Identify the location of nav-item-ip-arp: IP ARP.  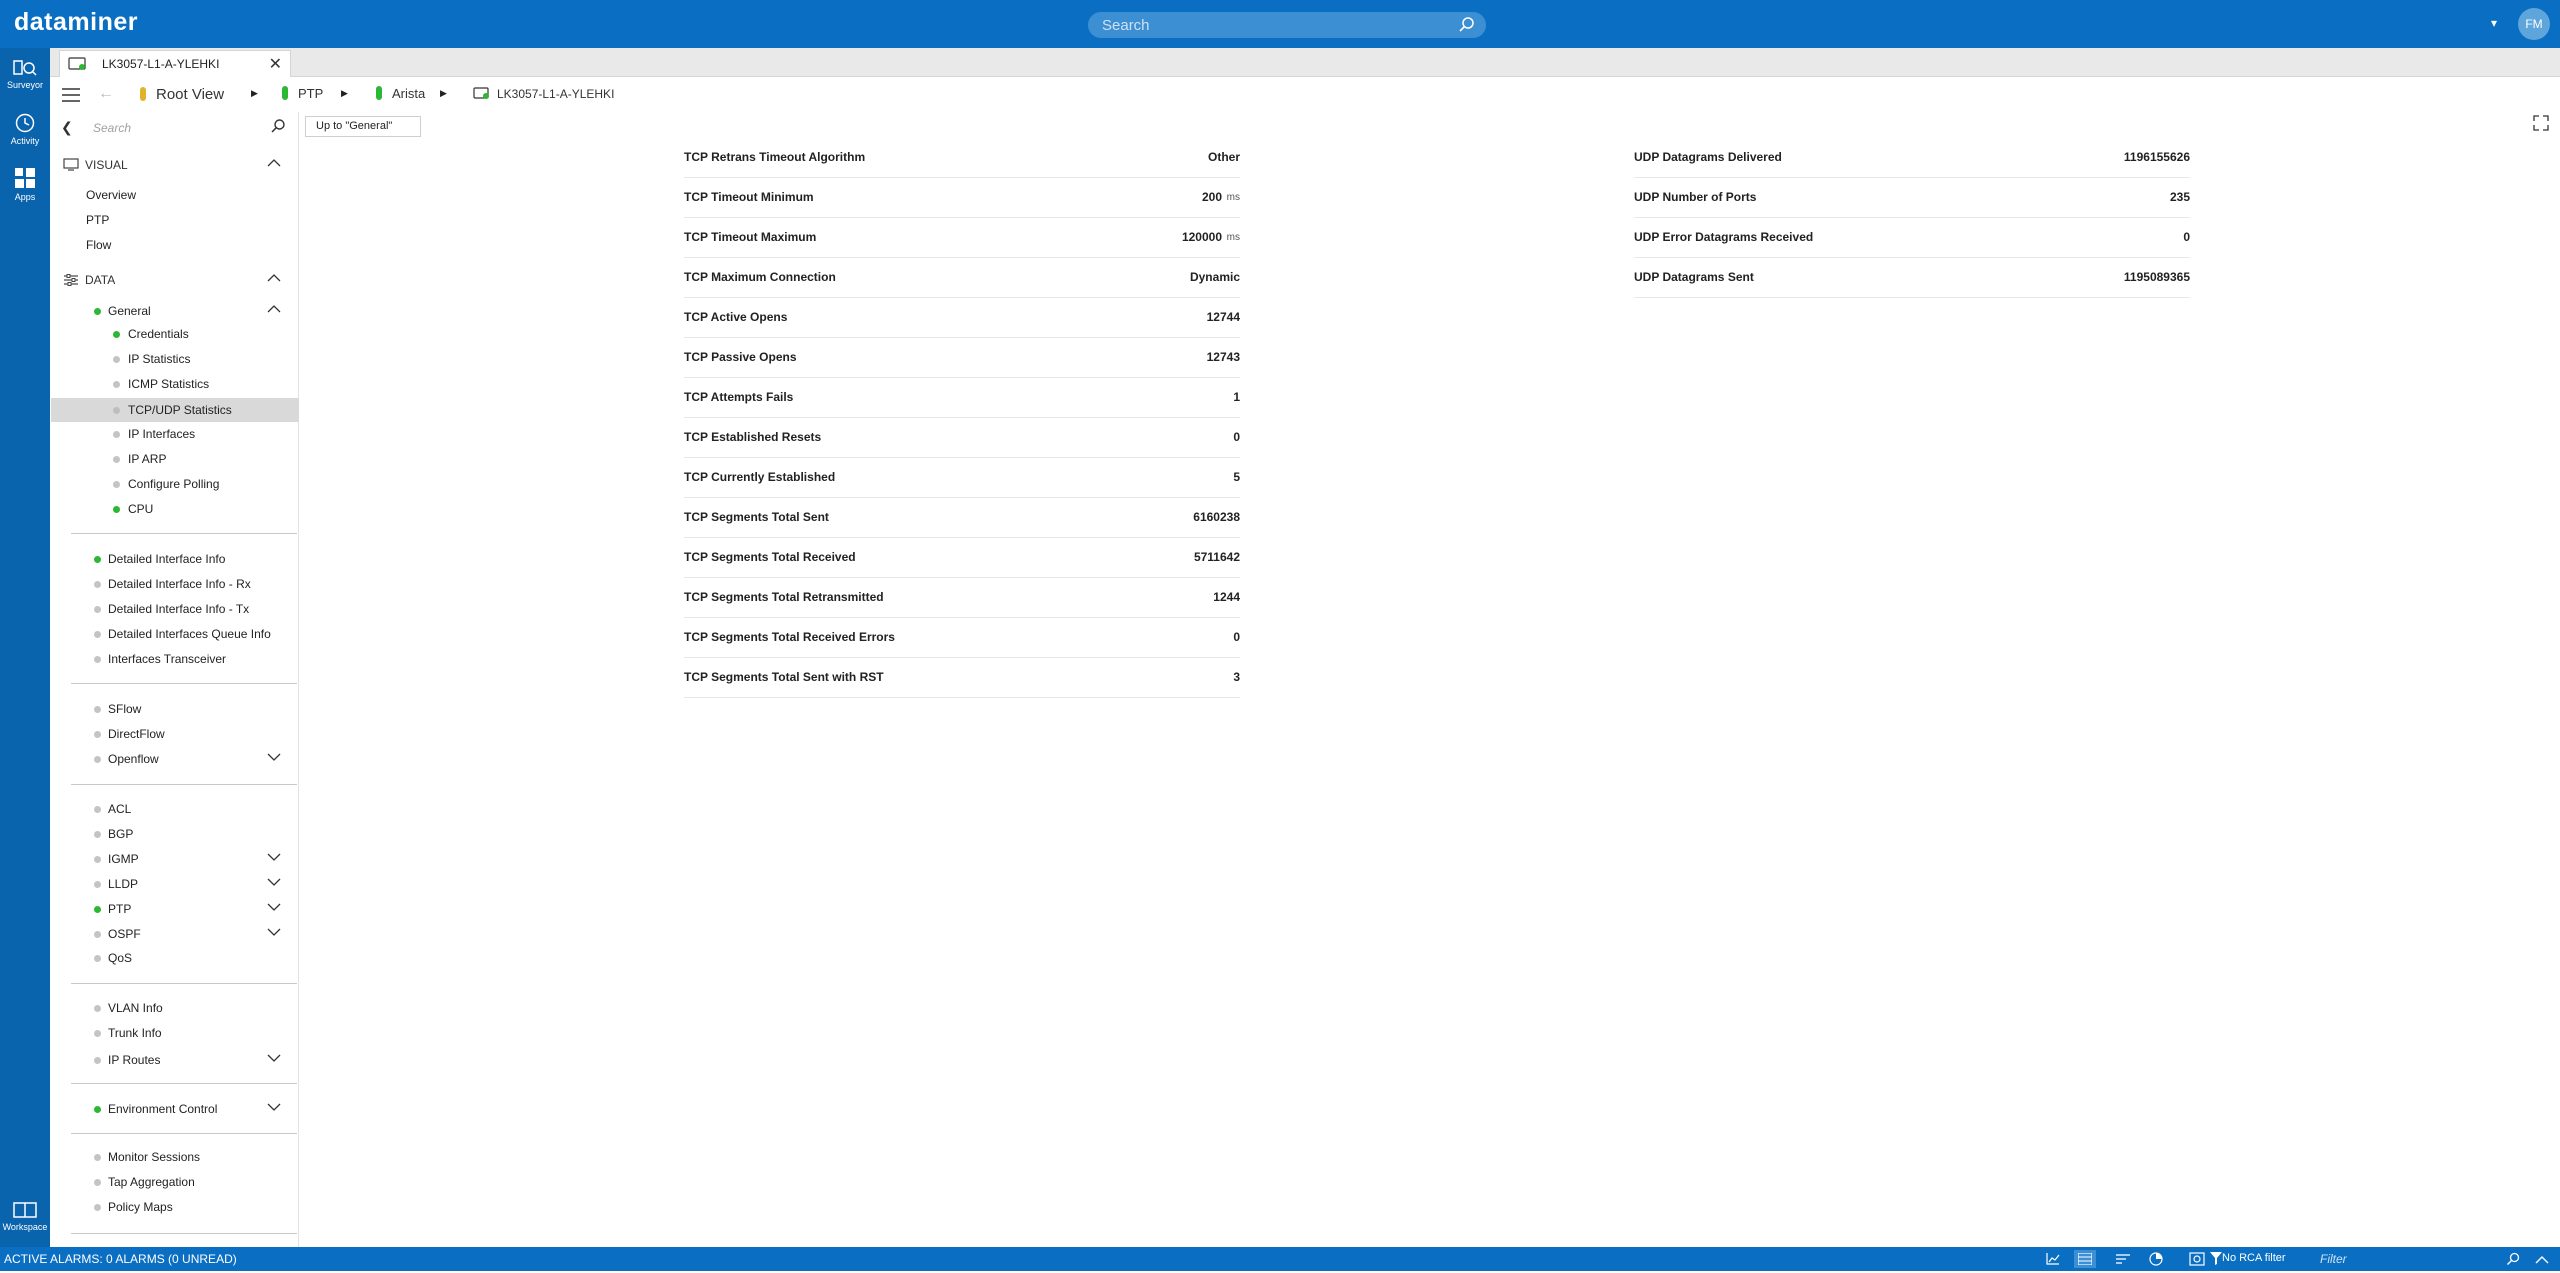
(175, 459).